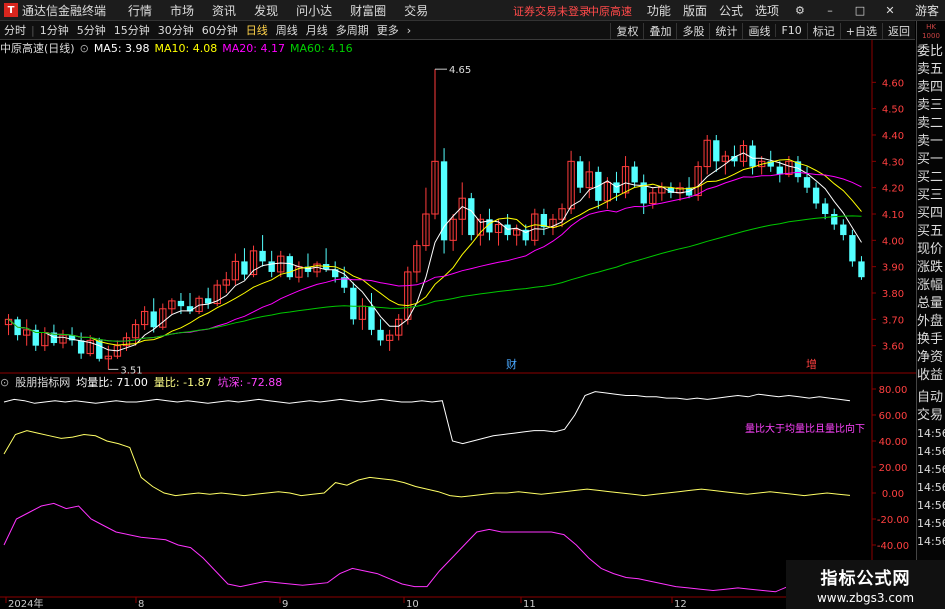 The image size is (945, 609). I want to click on panel-label: 现价, so click(930, 249).